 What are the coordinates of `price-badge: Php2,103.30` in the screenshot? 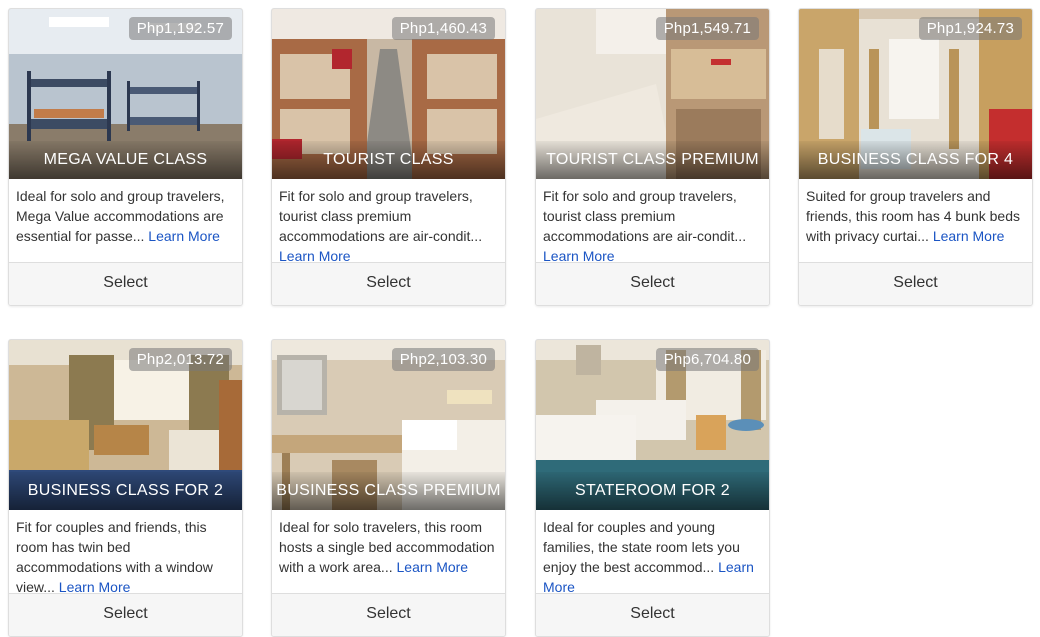 It's located at (443, 359).